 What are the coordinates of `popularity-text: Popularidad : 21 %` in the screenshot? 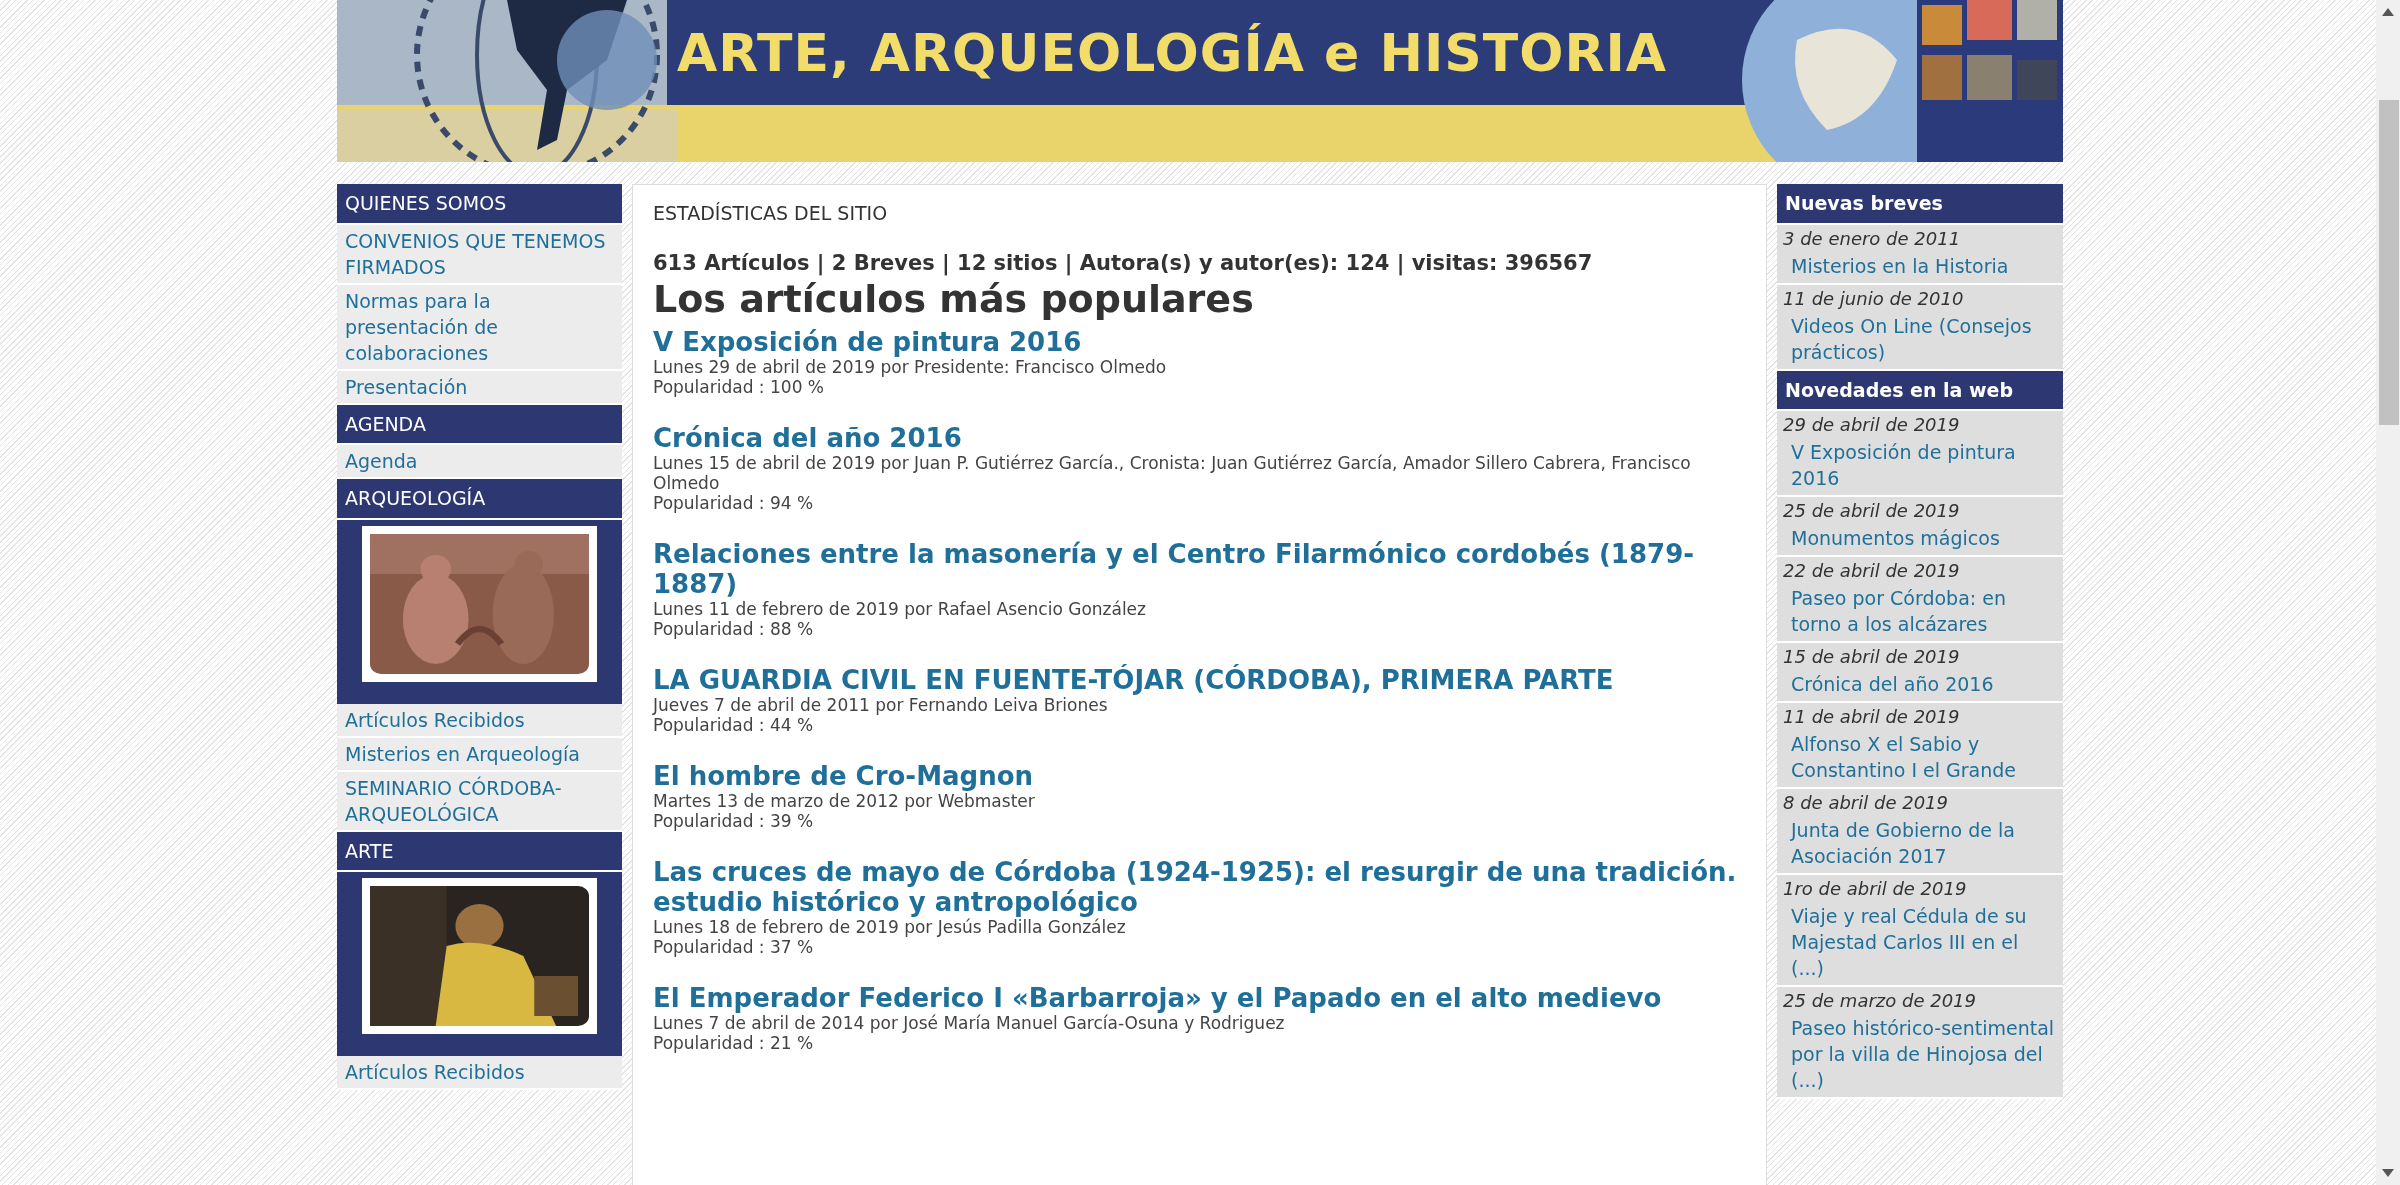 It's located at (734, 1043).